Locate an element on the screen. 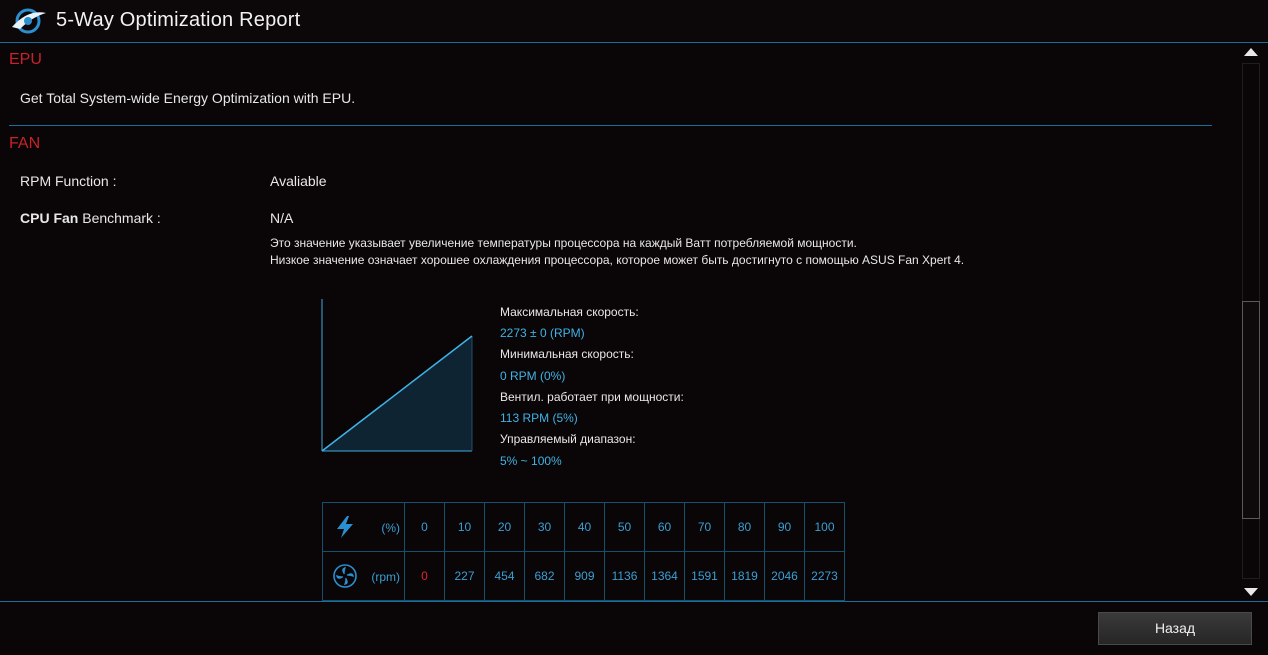 The width and height of the screenshot is (1268, 655). rpm-cell: 1364 is located at coordinates (664, 576).